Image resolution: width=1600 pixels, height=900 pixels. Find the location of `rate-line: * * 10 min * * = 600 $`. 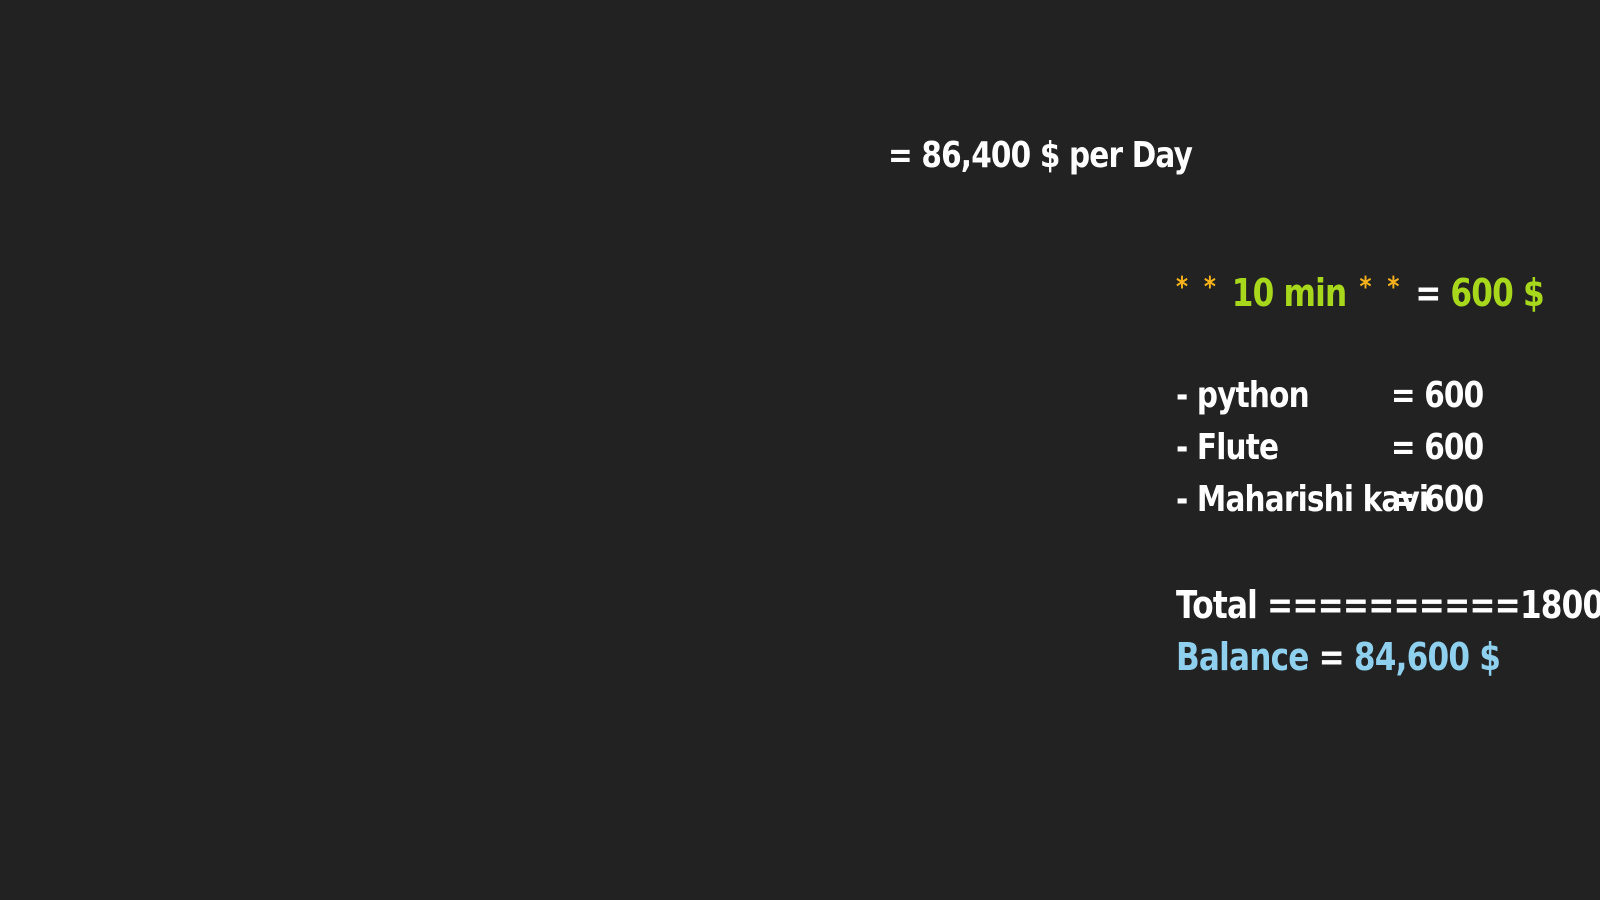

rate-line: * * 10 min * * = 600 $ is located at coordinates (1360, 292).